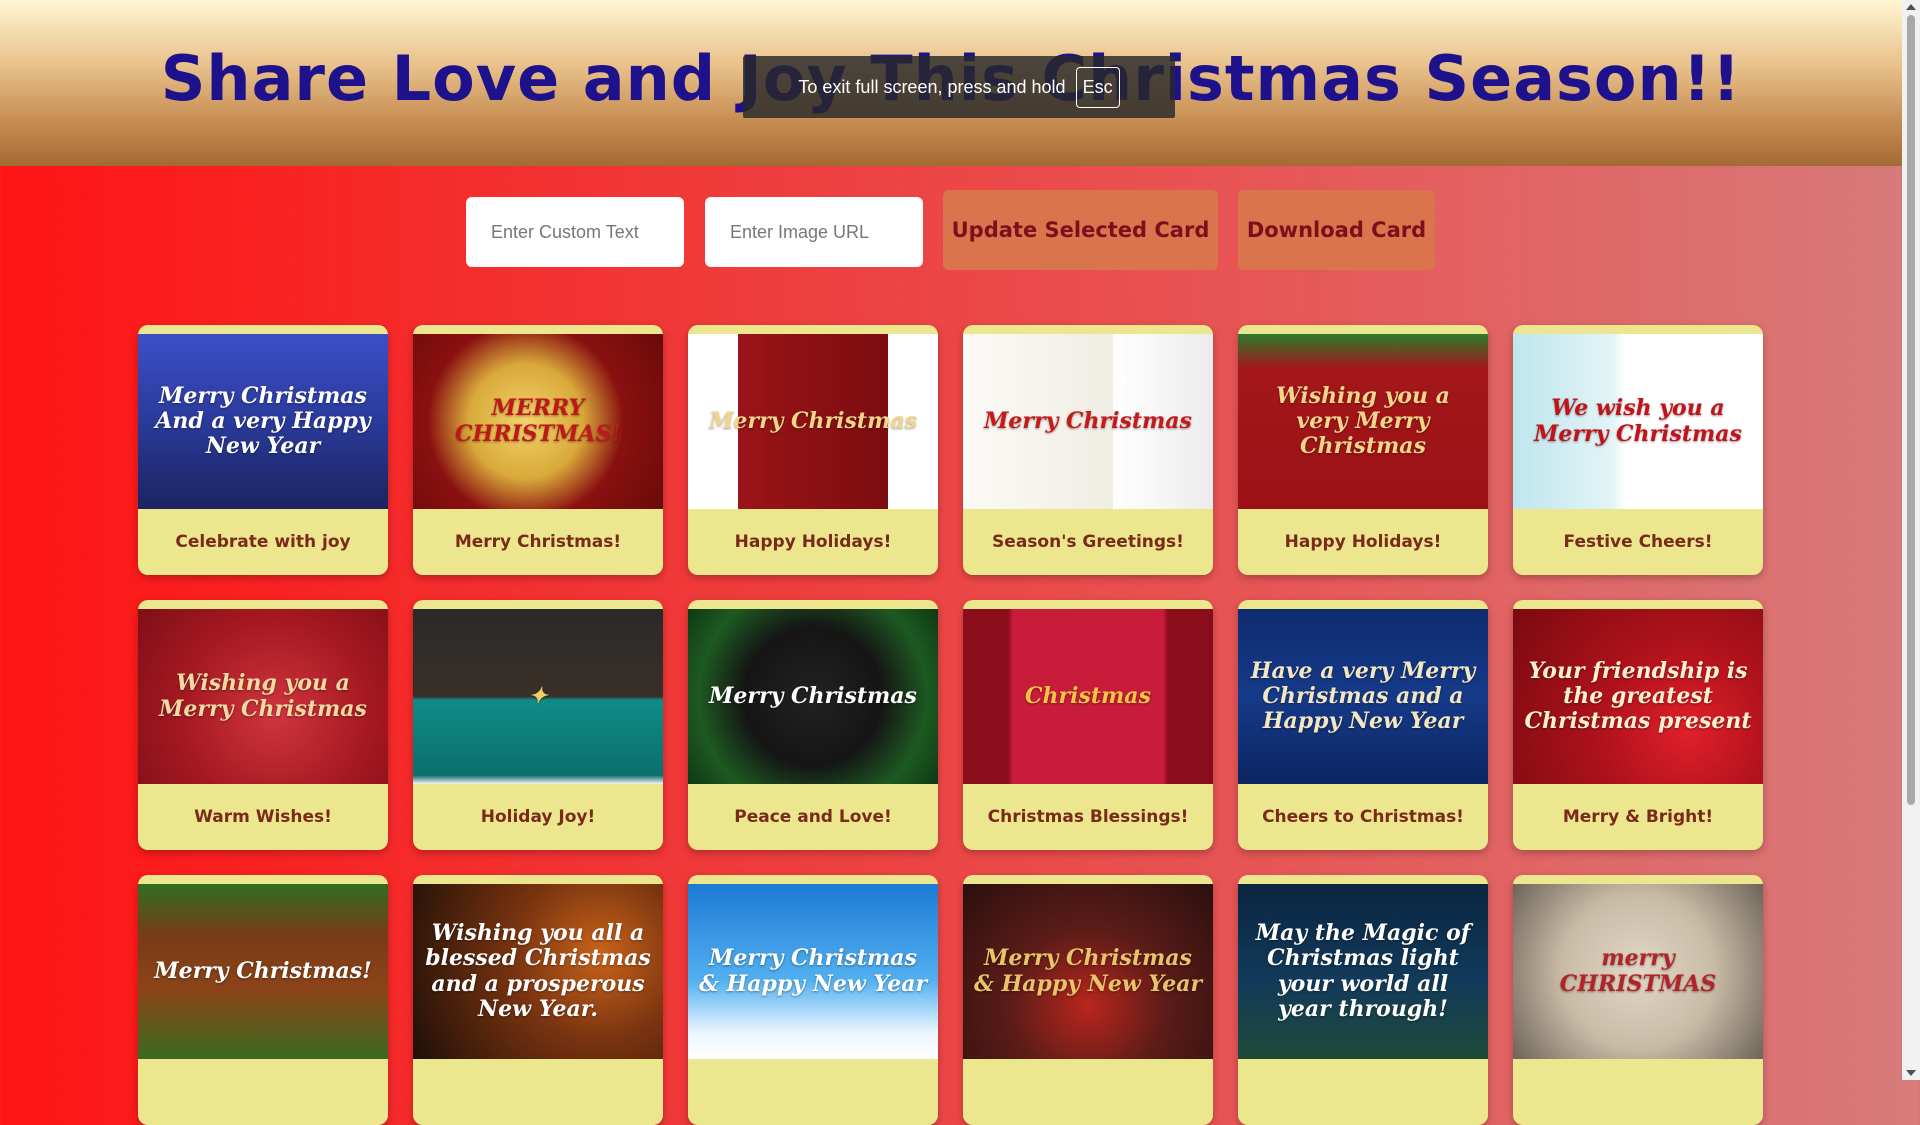 The image size is (1920, 1125). What do you see at coordinates (1911, 7) in the screenshot?
I see `scroll-up-arrow-icon` at bounding box center [1911, 7].